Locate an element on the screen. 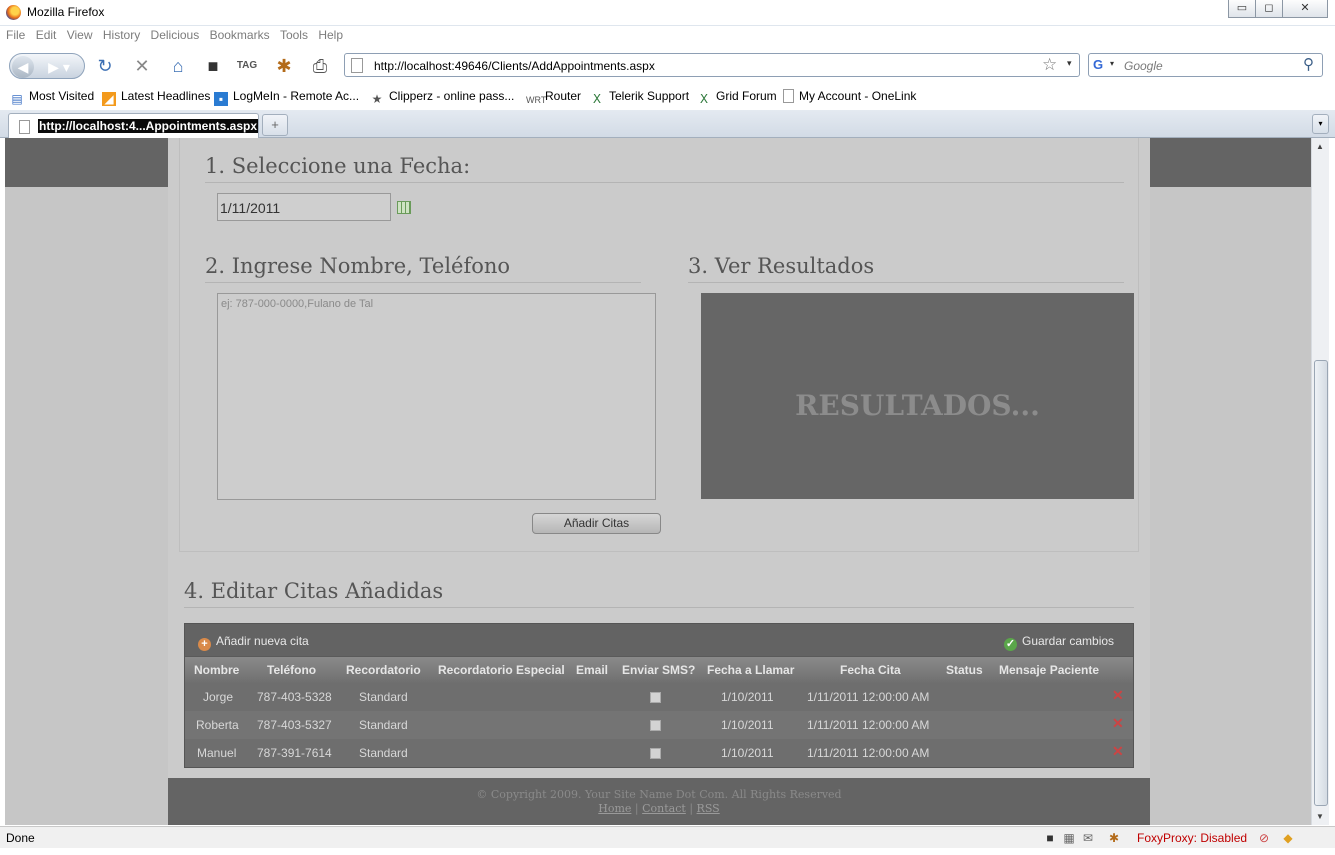  bookmark-star-icon: ☆ is located at coordinates (1049, 65).